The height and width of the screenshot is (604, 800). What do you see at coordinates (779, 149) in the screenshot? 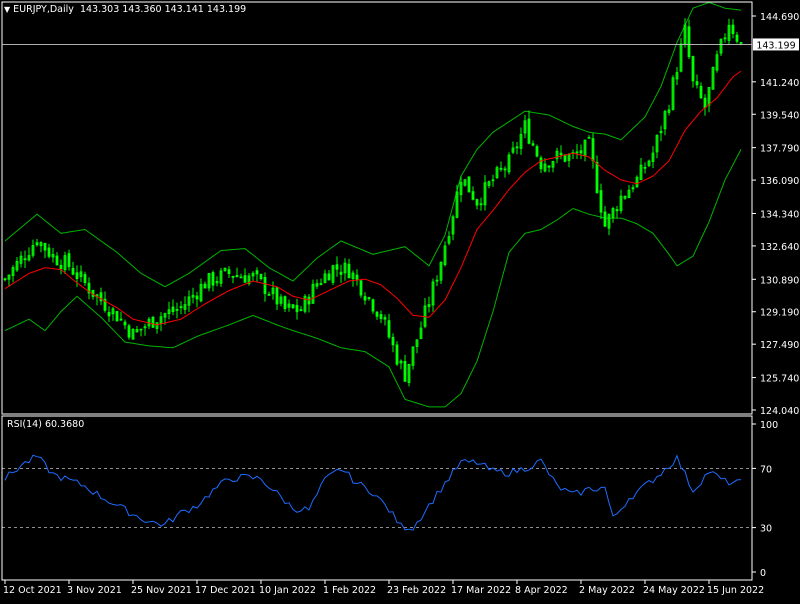
I see `price-tick-label: 137.790` at bounding box center [779, 149].